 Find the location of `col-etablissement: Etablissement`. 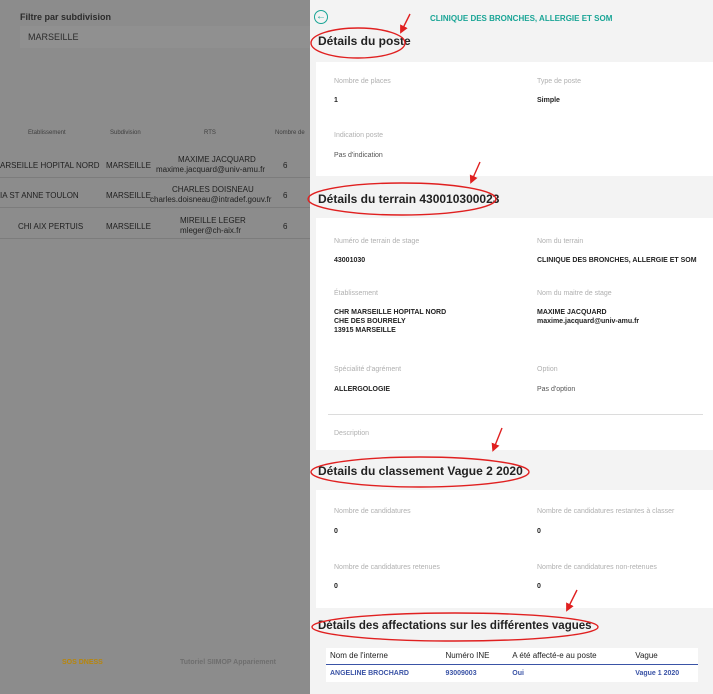

col-etablissement: Etablissement is located at coordinates (47, 133).